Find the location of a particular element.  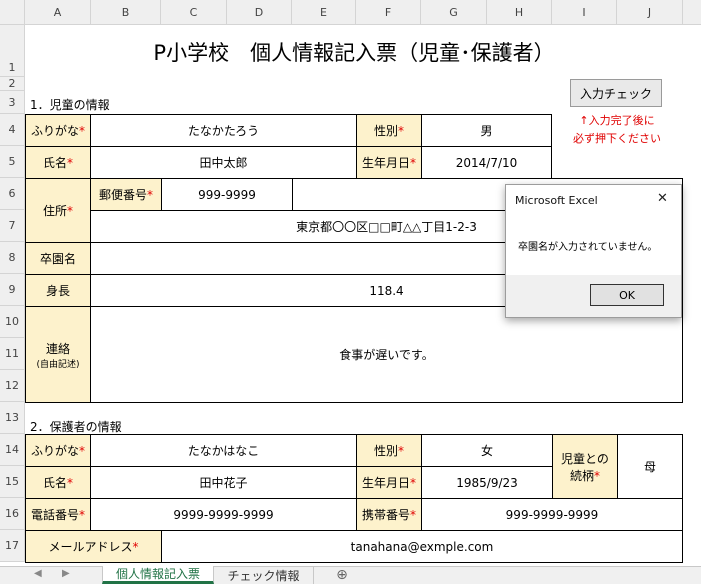

column-header-d: D is located at coordinates (259, 12).